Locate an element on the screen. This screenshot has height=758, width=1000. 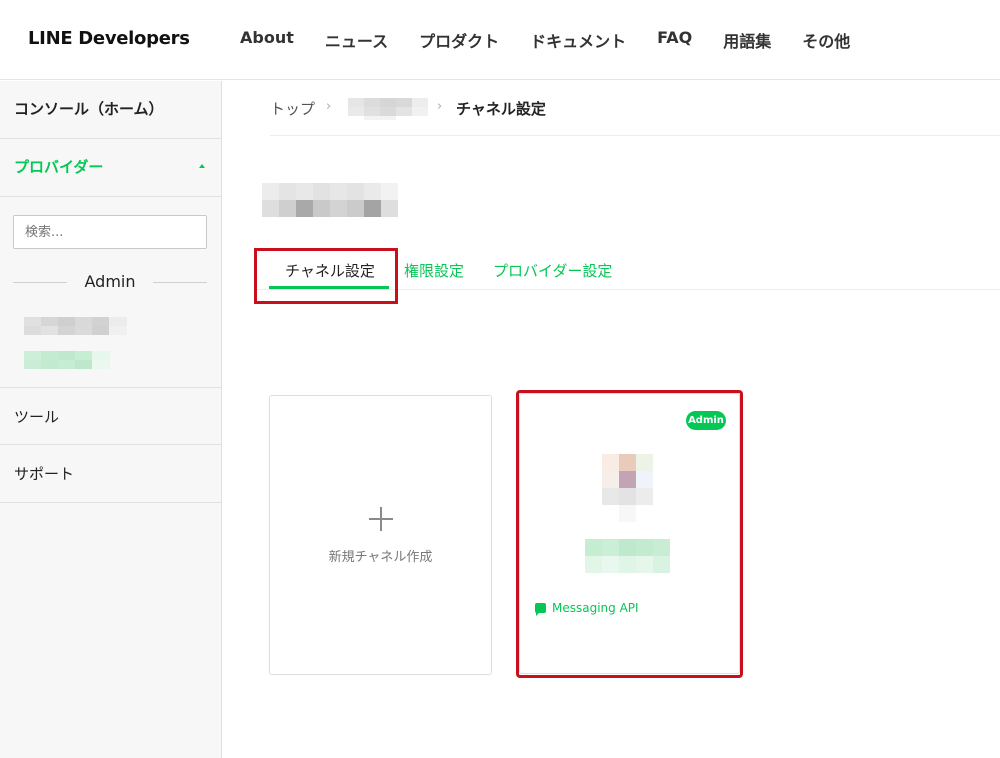
nav-products: プロダクト is located at coordinates (459, 40).